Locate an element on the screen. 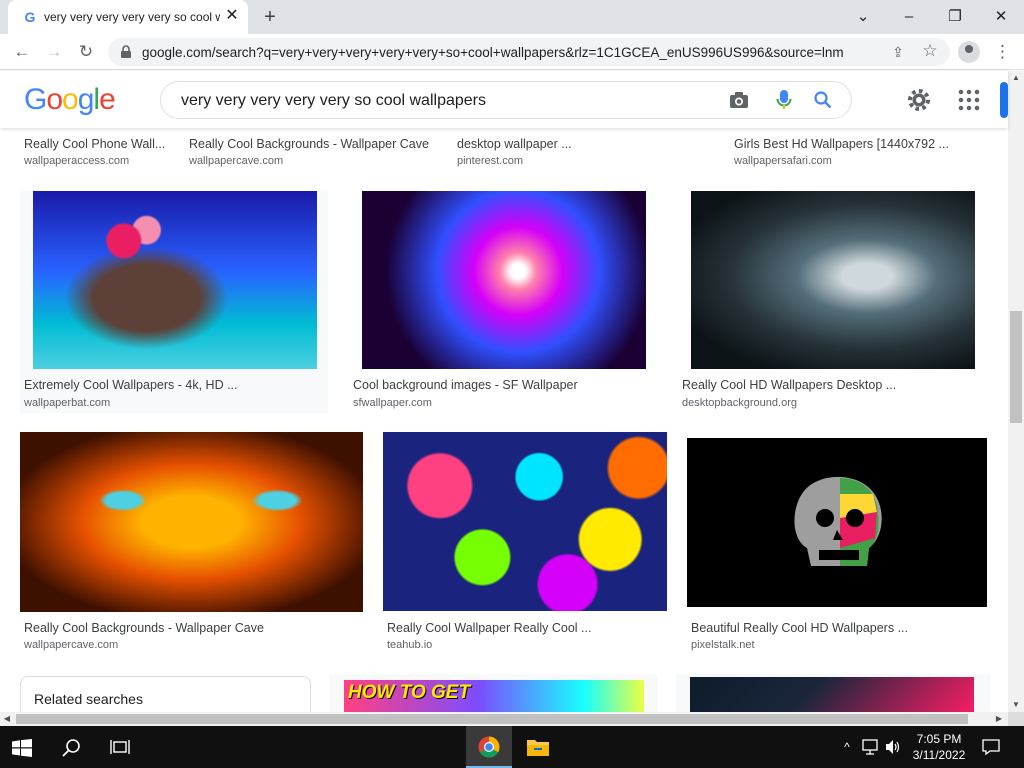  skull-artwork is located at coordinates (838, 521).